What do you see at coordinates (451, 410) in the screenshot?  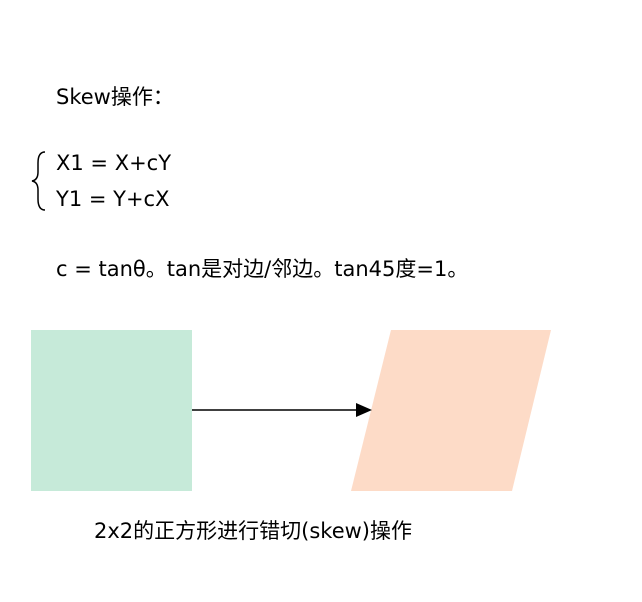 I see `parallelogram-shape` at bounding box center [451, 410].